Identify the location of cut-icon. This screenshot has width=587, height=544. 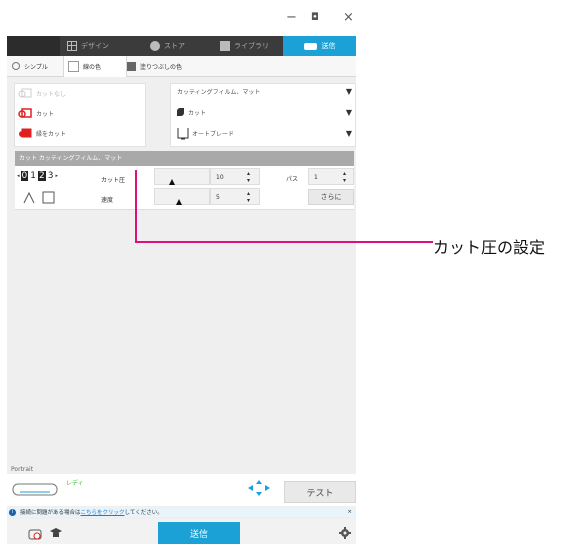
(25, 113).